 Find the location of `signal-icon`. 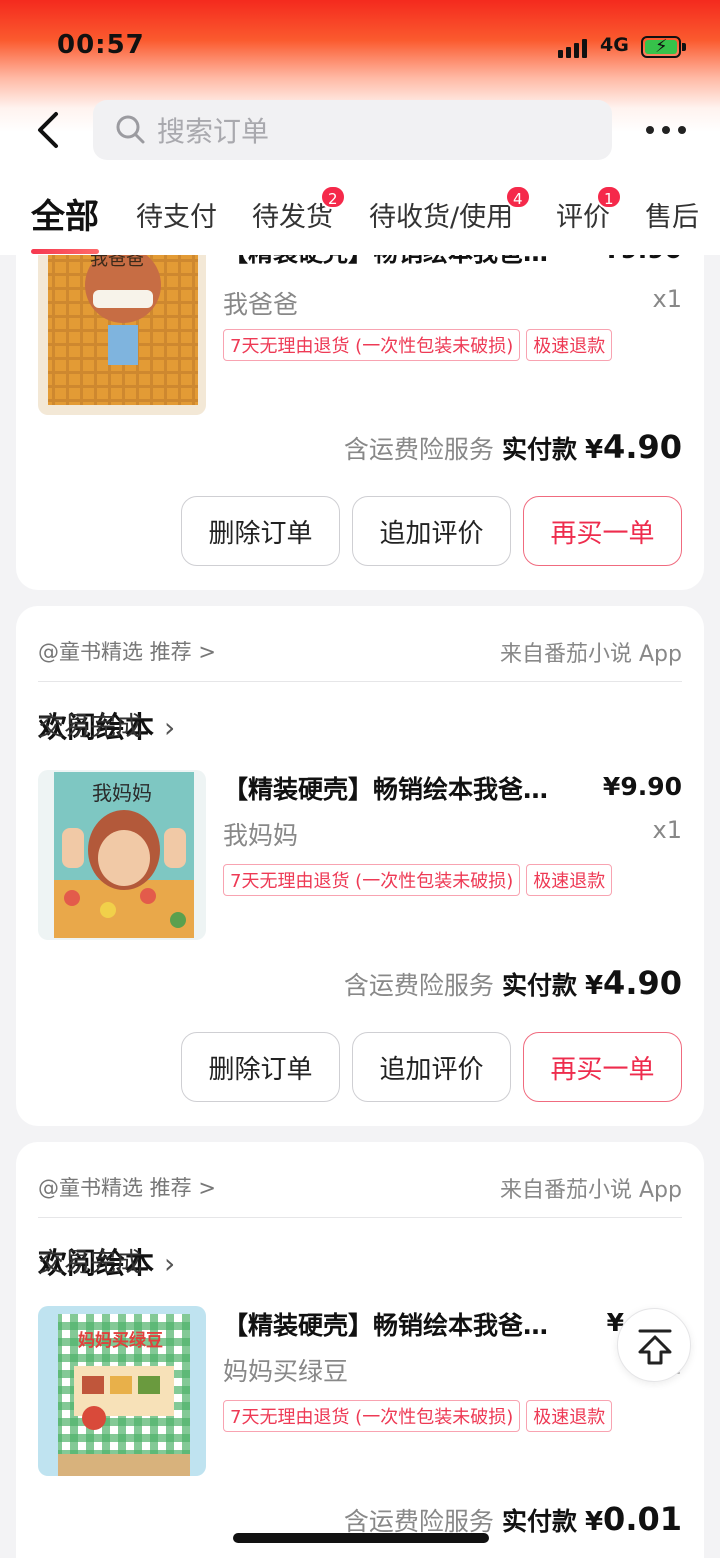

signal-icon is located at coordinates (574, 48).